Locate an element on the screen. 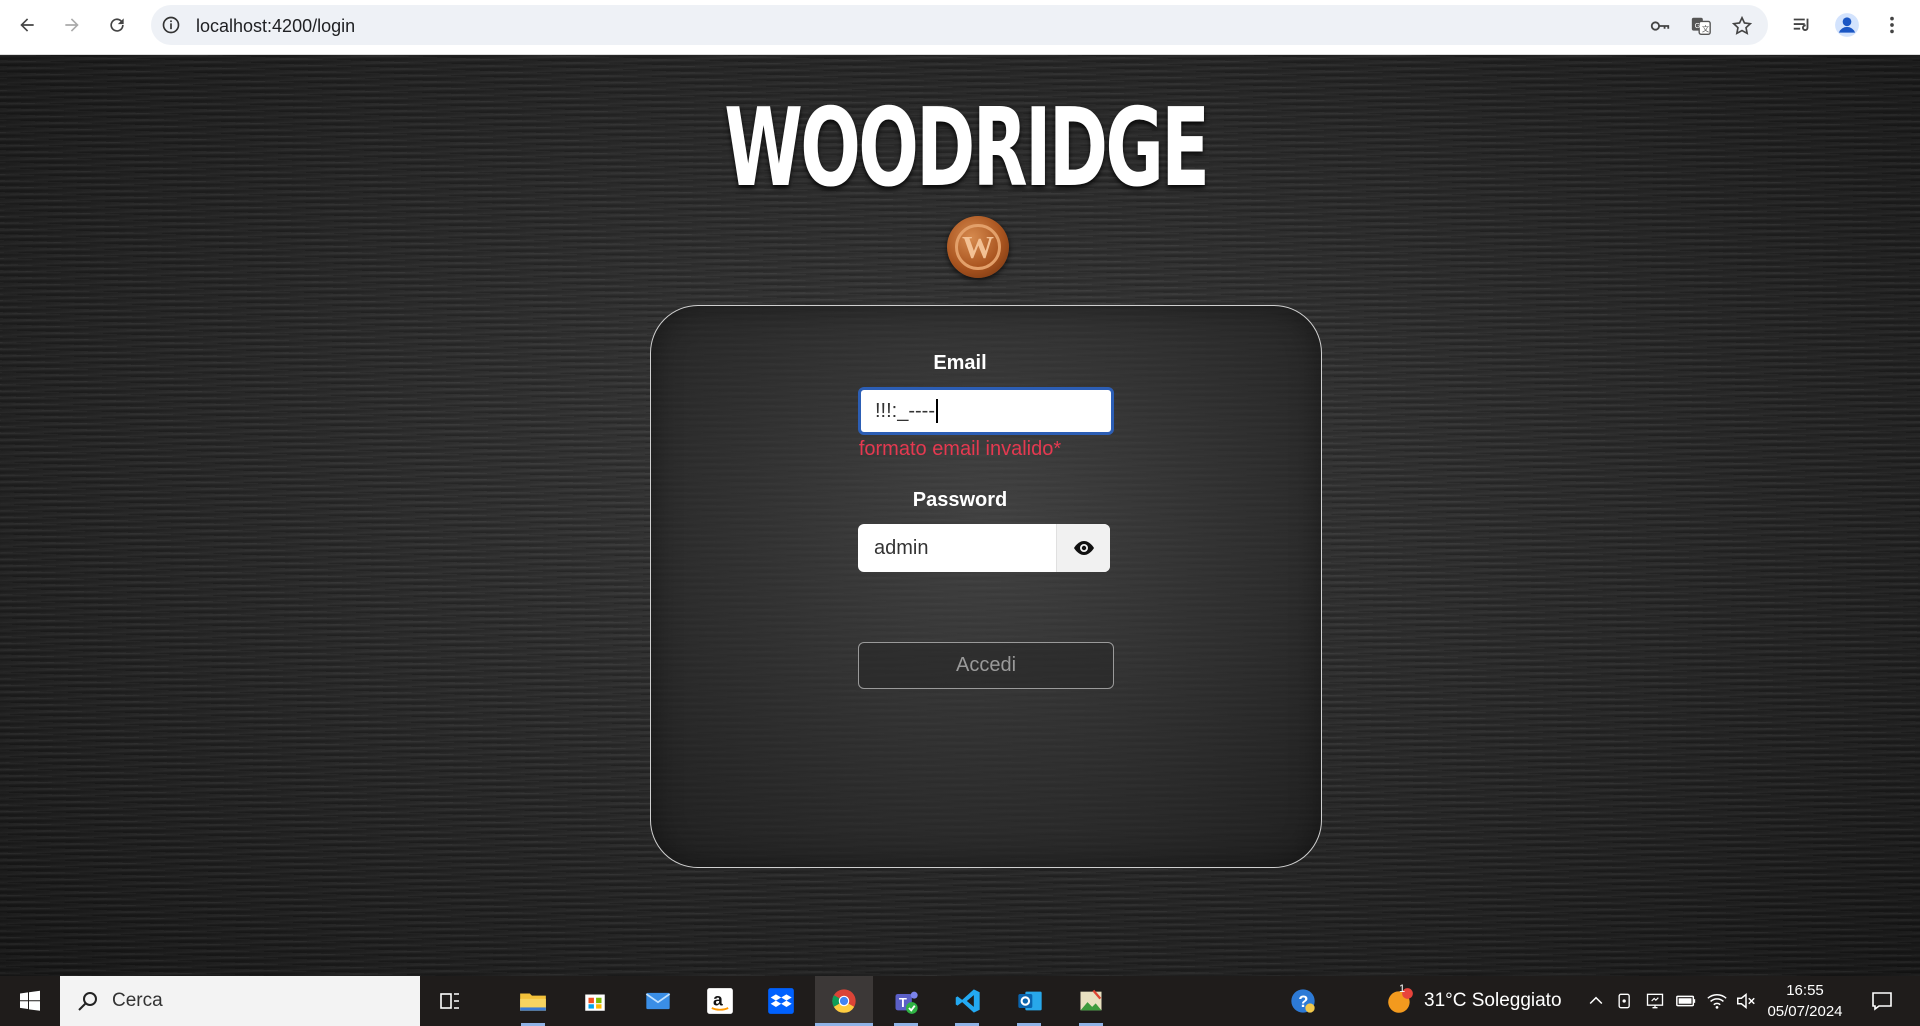 This screenshot has width=1920, height=1026. key-icon is located at coordinates (1660, 26).